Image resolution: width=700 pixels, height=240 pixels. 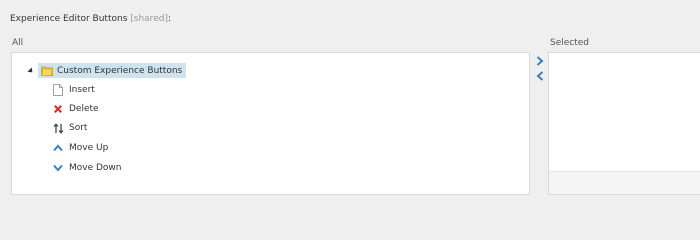 I want to click on tree-root-label: Custom Experience Buttons, so click(x=120, y=70).